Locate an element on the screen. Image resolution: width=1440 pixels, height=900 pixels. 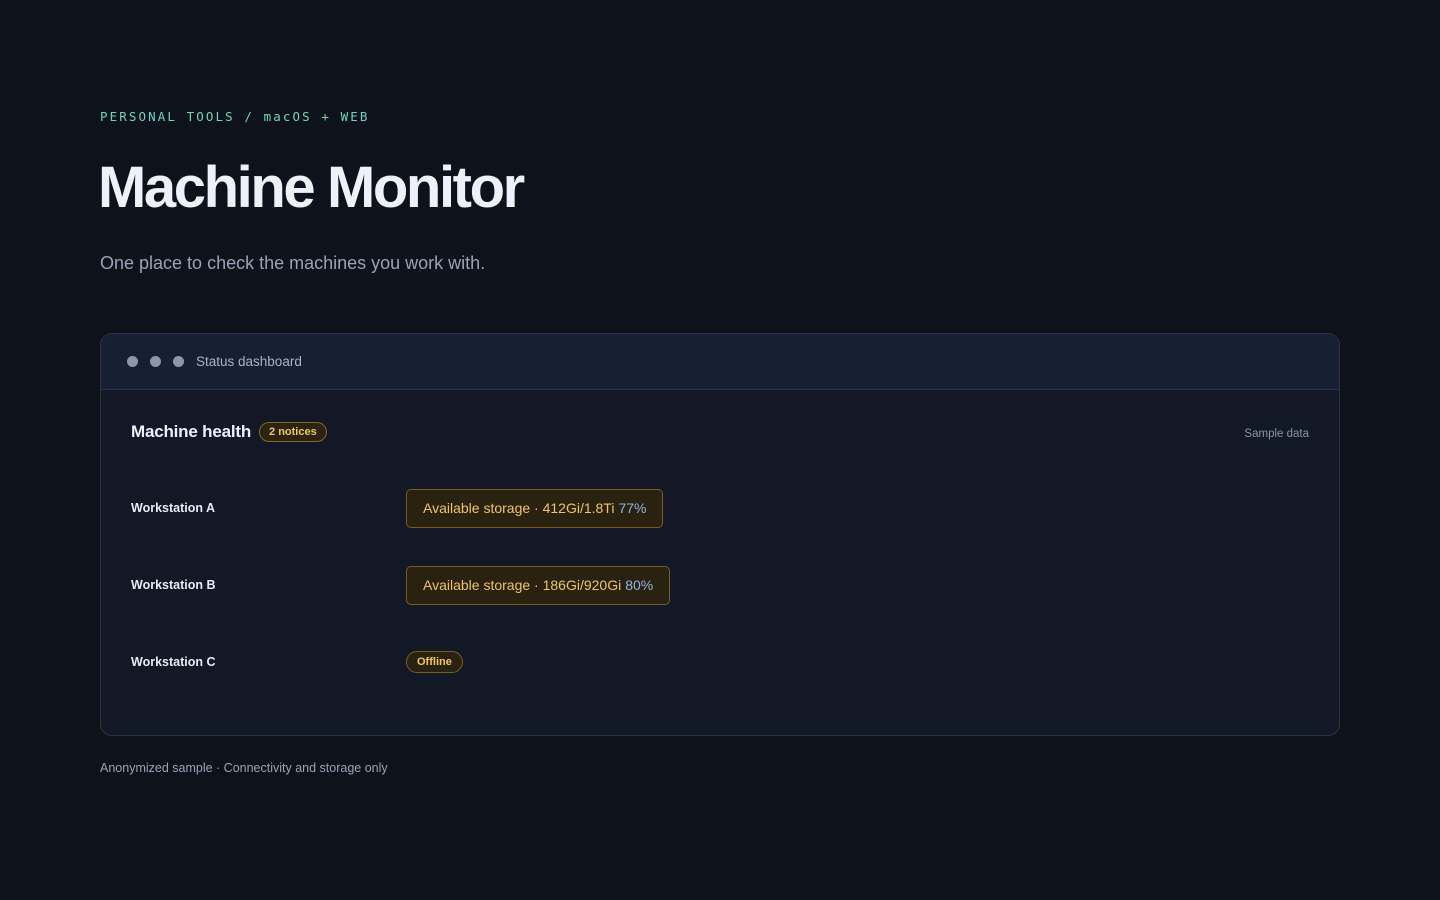
panel-title: Machine health is located at coordinates (191, 431).